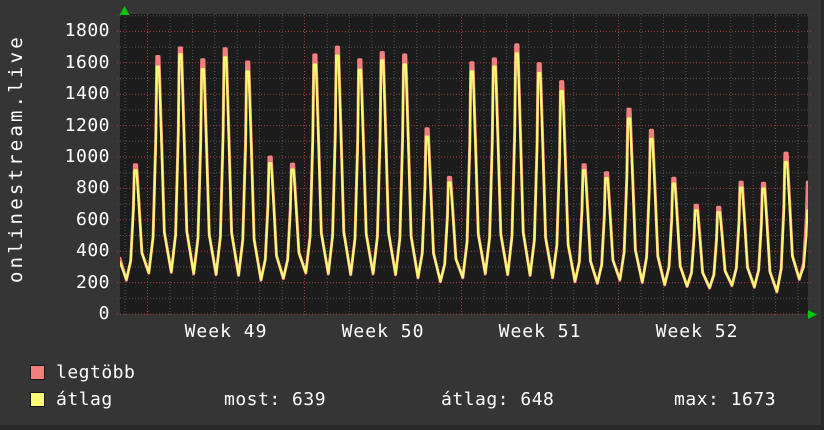 This screenshot has width=824, height=430. What do you see at coordinates (540, 331) in the screenshot?
I see `x-week-label: Week 51` at bounding box center [540, 331].